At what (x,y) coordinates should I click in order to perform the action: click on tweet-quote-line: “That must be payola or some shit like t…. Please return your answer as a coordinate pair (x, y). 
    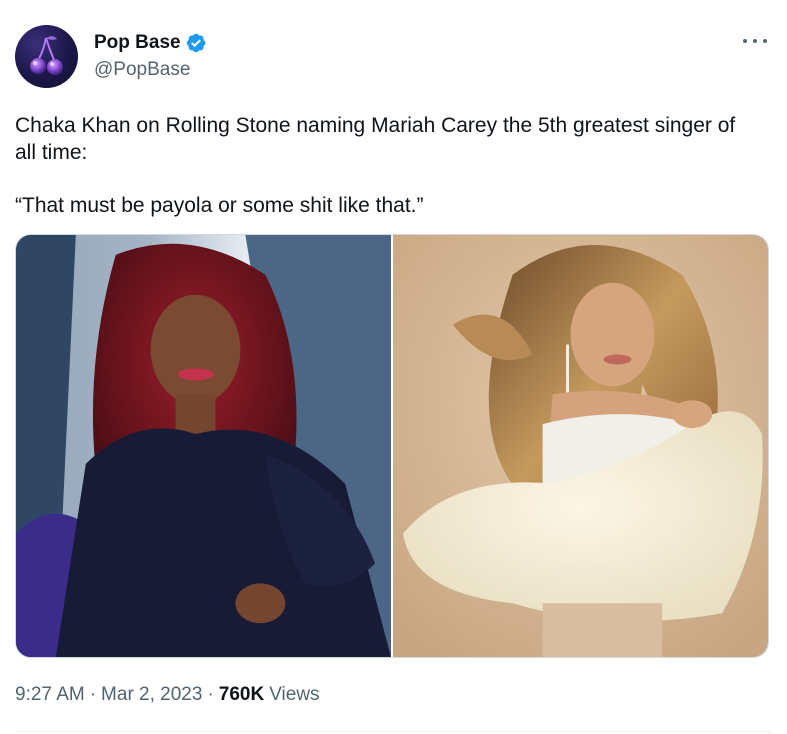
    Looking at the image, I should click on (219, 205).